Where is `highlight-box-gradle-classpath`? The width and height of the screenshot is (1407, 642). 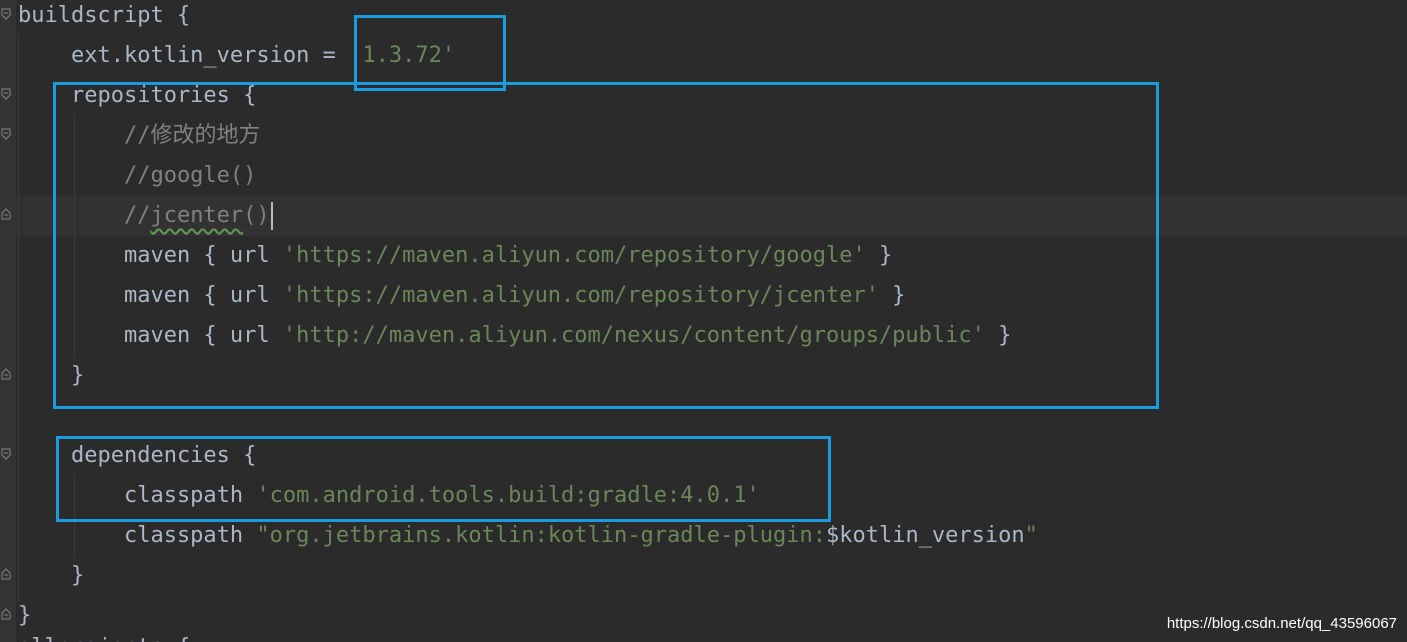 highlight-box-gradle-classpath is located at coordinates (443, 479).